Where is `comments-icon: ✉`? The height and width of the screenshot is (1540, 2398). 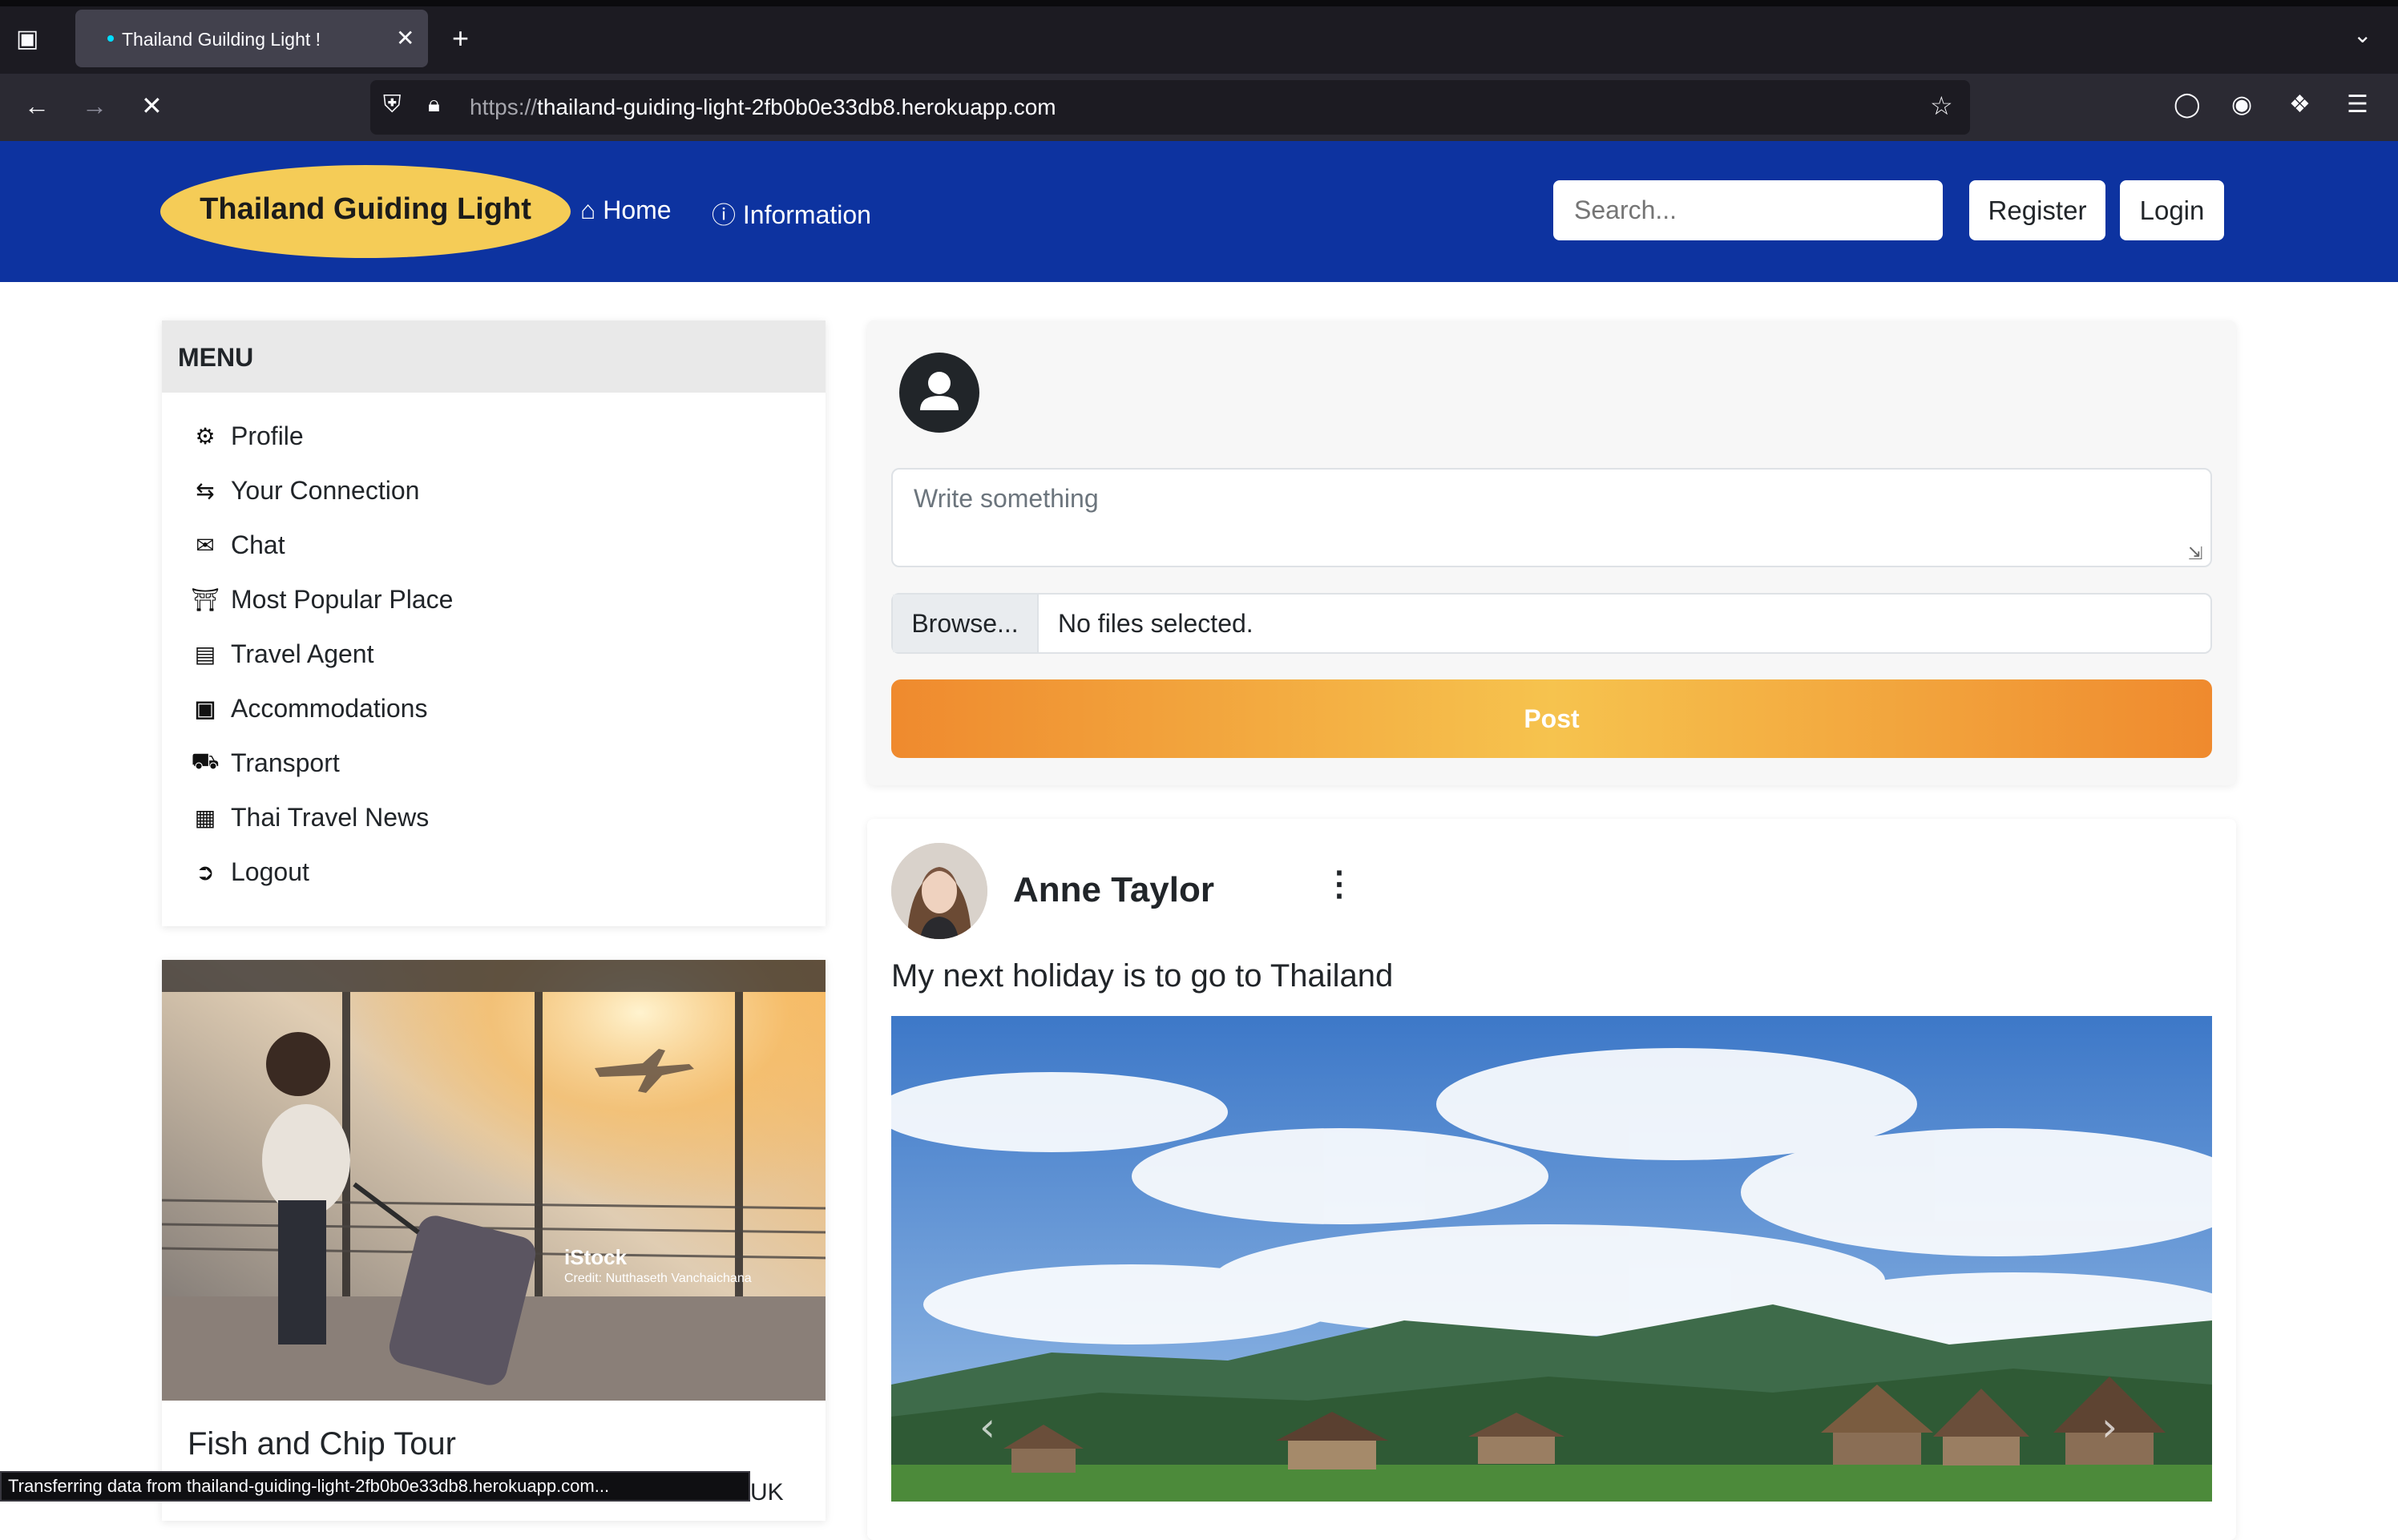
comments-icon: ✉ is located at coordinates (206, 545).